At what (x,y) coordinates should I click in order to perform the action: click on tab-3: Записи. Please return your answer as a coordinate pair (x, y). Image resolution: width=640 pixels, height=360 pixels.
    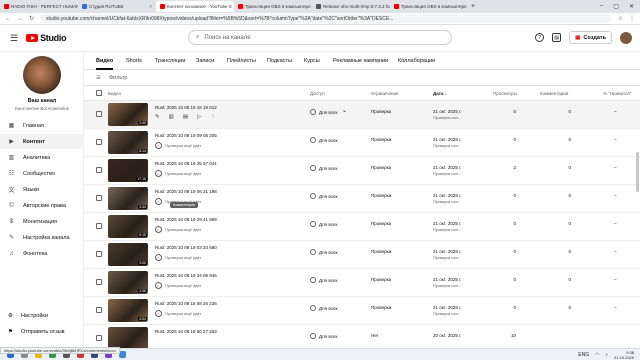
    Looking at the image, I should click on (205, 61).